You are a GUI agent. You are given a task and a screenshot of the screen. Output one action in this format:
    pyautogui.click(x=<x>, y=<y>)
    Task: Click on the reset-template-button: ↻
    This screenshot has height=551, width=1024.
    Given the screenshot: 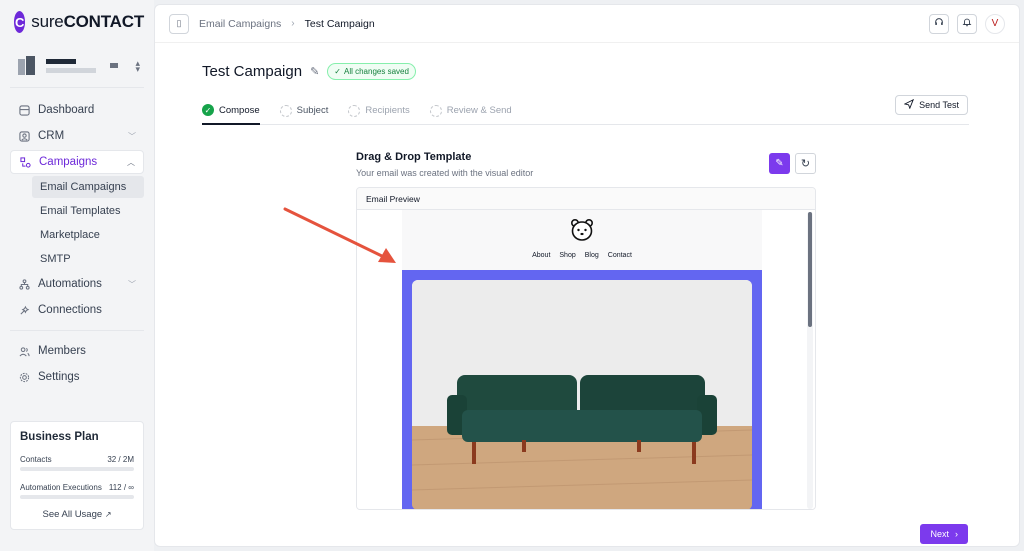 What is the action you would take?
    pyautogui.click(x=805, y=163)
    